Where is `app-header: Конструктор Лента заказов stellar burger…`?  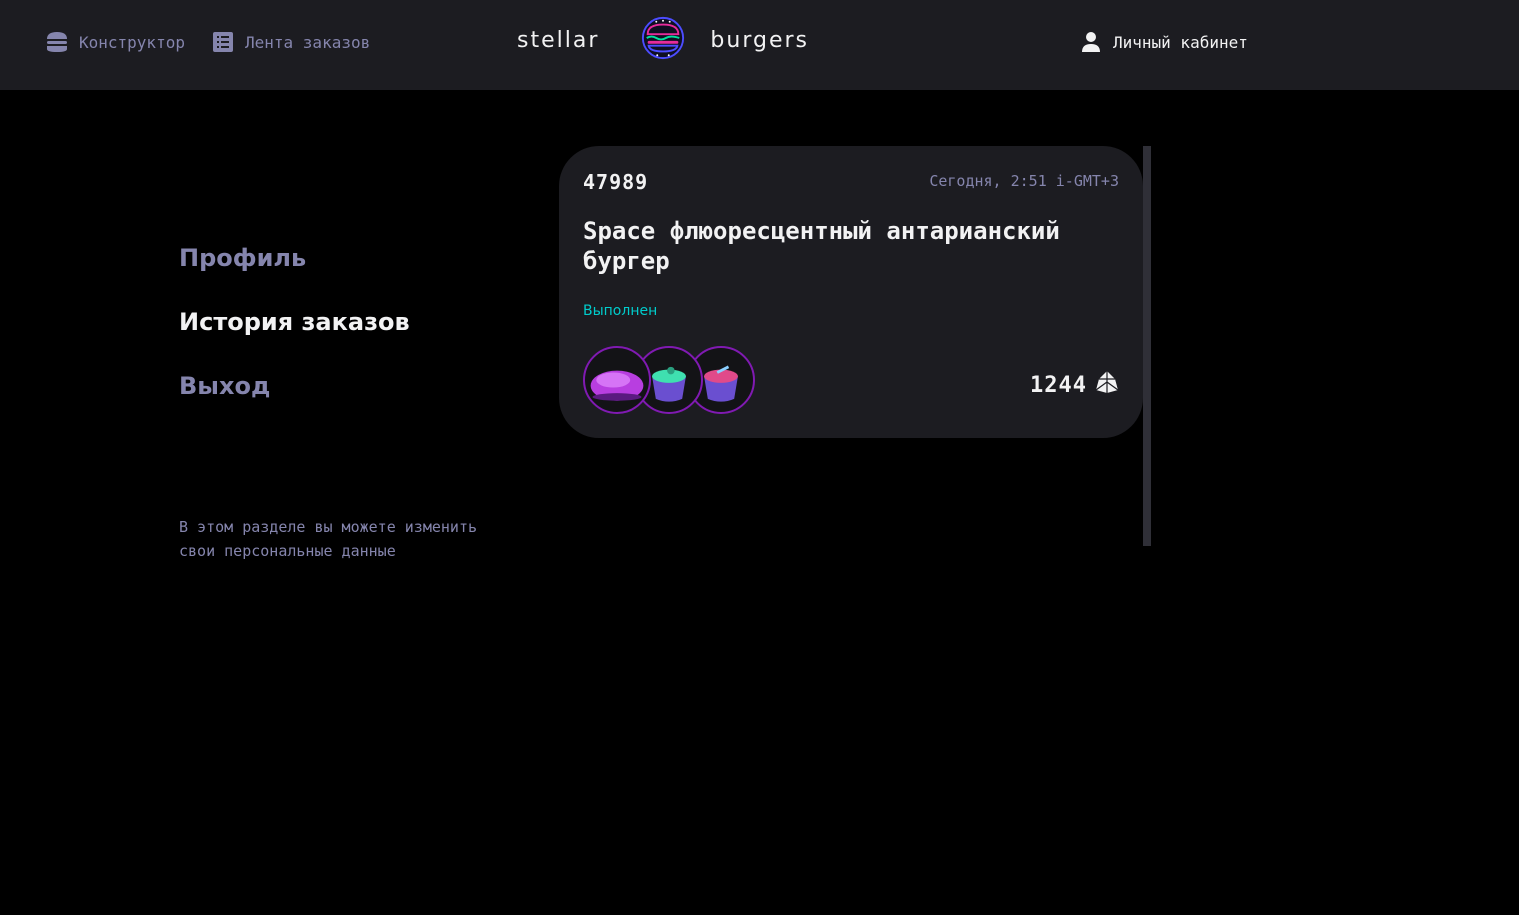 app-header: Конструктор Лента заказов stellar burger… is located at coordinates (759, 45).